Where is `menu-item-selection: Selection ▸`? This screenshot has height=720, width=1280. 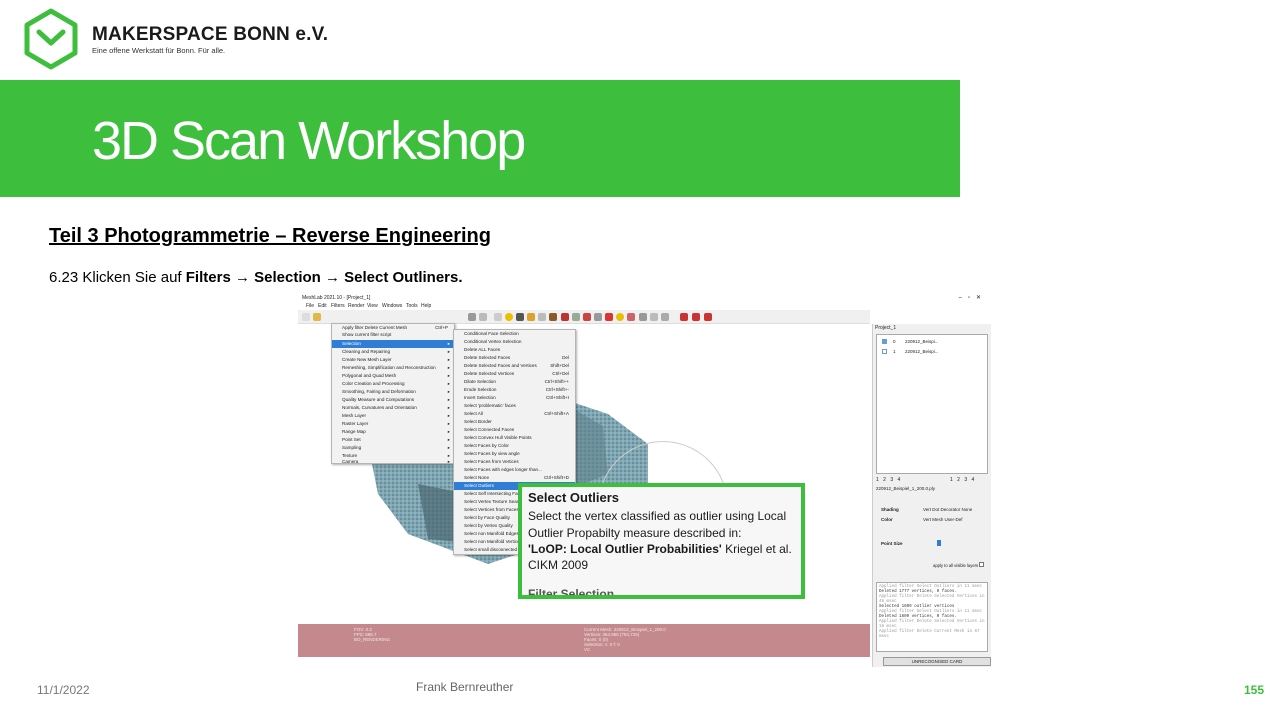
menu-item-selection: Selection ▸ is located at coordinates (393, 344).